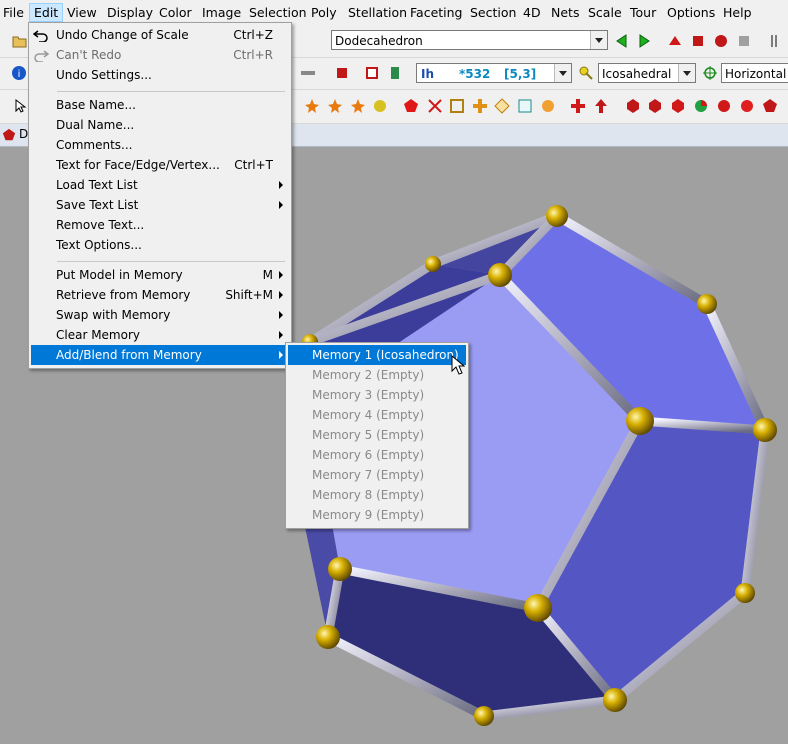 The image size is (788, 744). I want to click on key-icon, so click(586, 73).